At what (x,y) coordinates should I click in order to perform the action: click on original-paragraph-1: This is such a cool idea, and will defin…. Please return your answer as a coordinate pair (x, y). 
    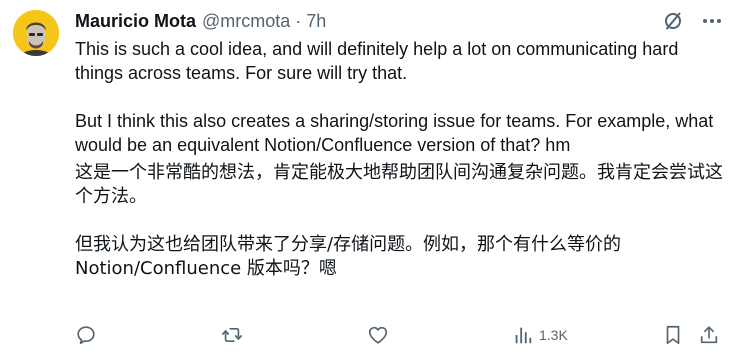
    Looking at the image, I should click on (379, 61).